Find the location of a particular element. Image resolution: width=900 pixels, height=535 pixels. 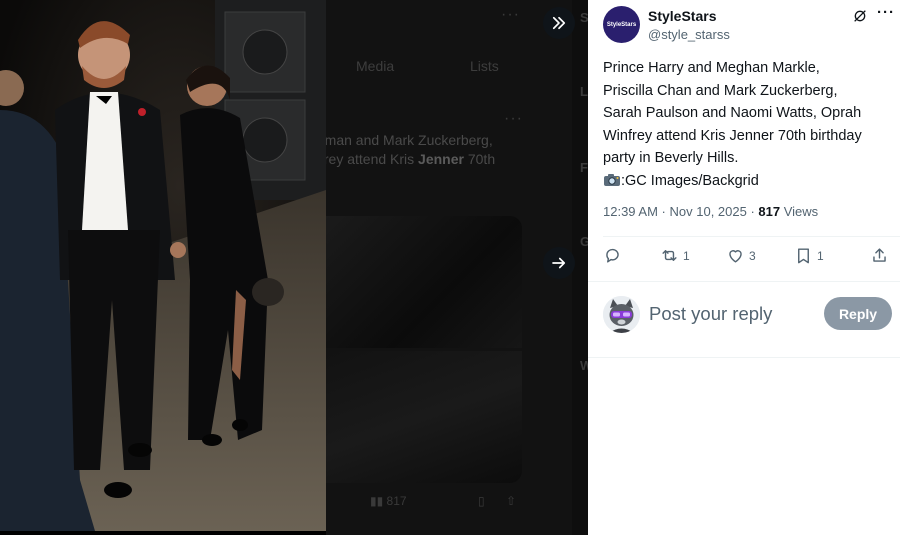

background-profile-tabs: Media Lists is located at coordinates (457, 69).